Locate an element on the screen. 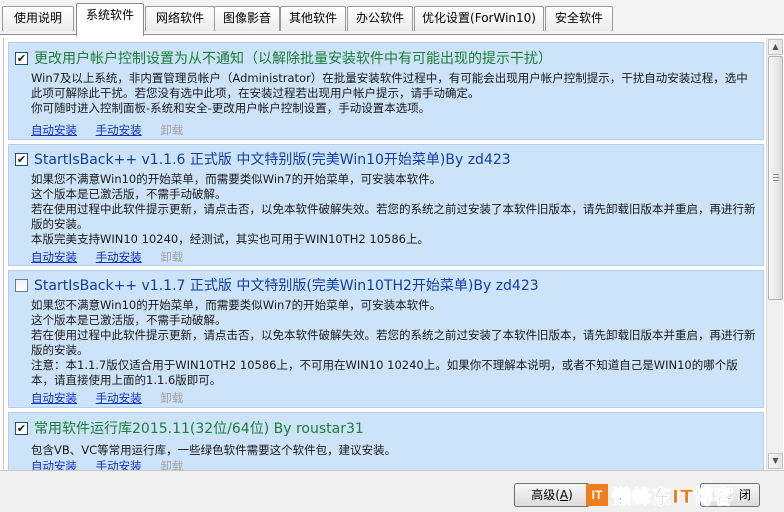  item-title: 常用软件运行库2015.11(32位/64位) By roustar31 is located at coordinates (199, 429).